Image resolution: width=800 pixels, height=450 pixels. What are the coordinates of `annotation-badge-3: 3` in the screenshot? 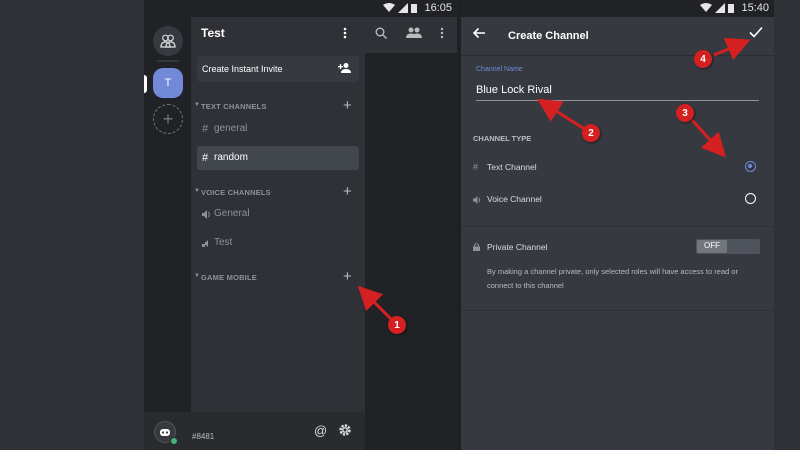 It's located at (685, 113).